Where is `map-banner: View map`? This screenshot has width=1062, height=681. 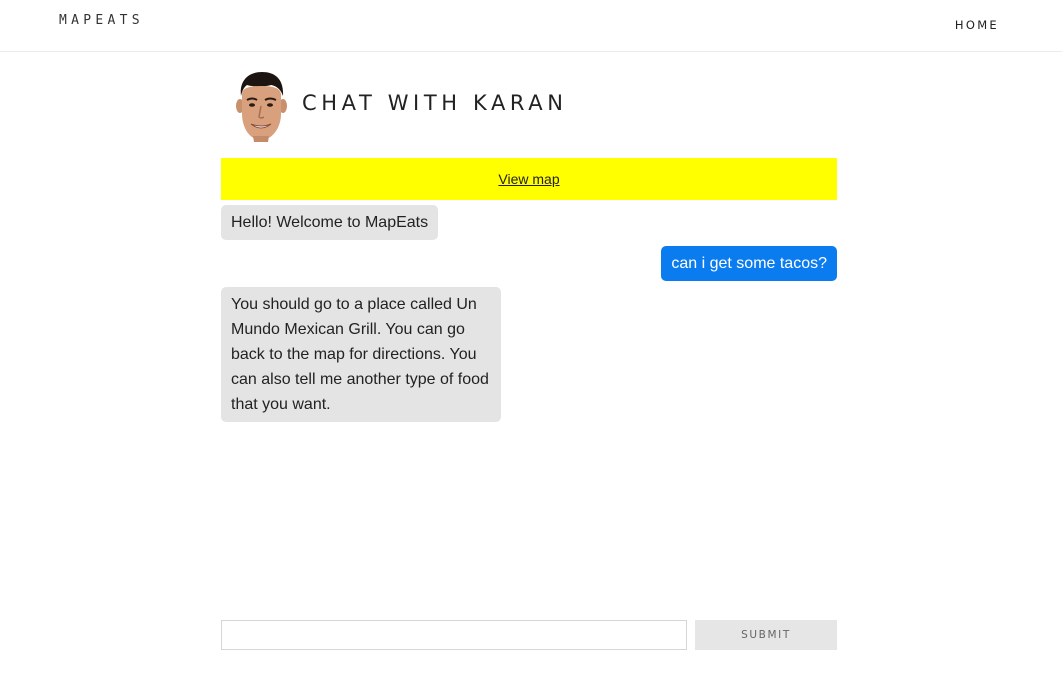 map-banner: View map is located at coordinates (529, 179).